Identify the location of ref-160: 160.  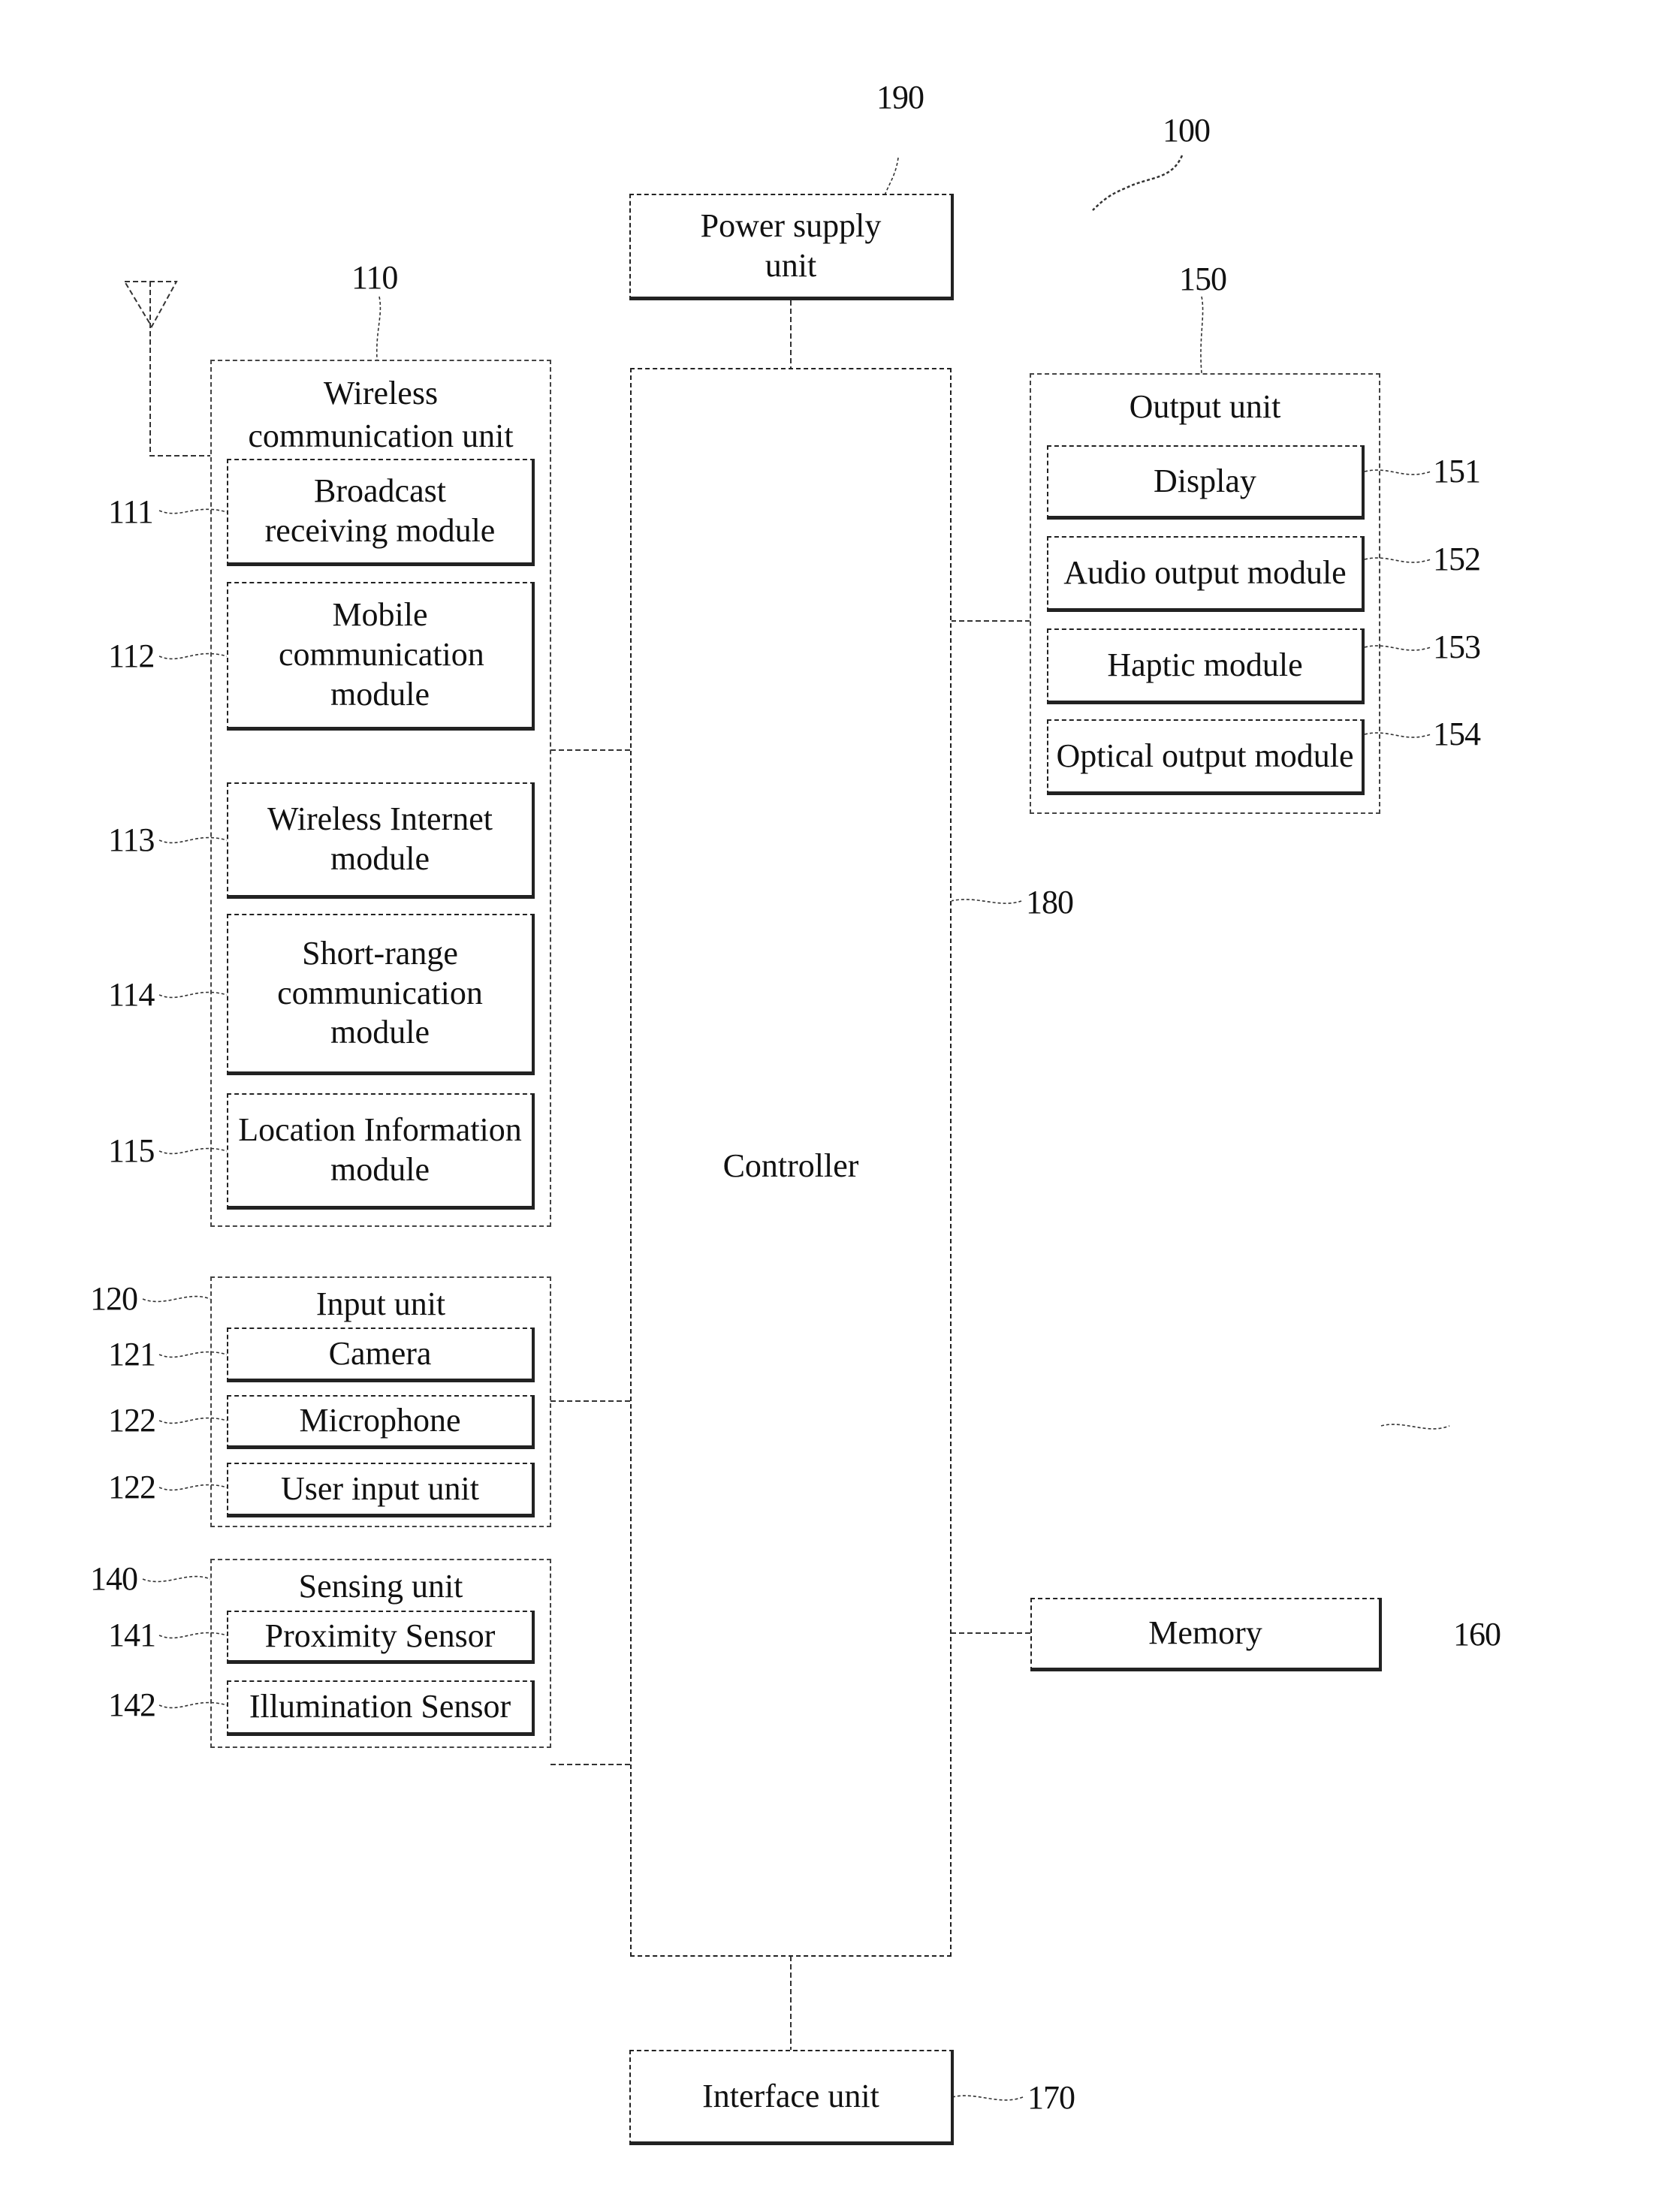
(1477, 1634).